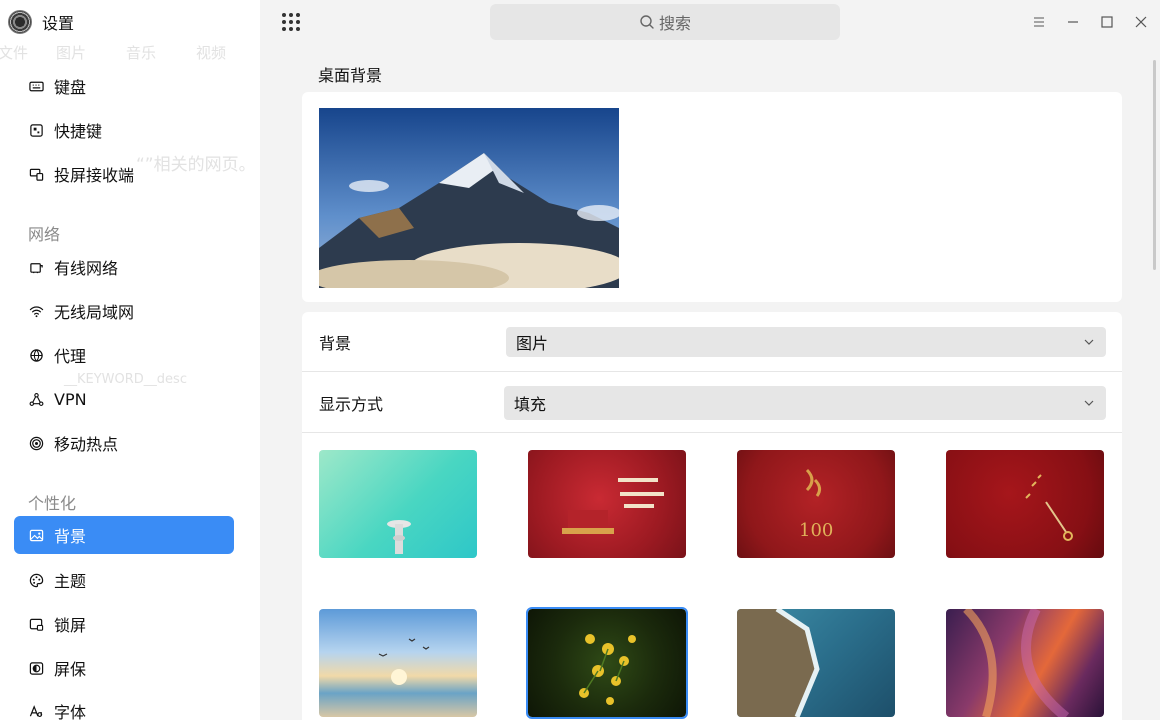 The height and width of the screenshot is (720, 1160). Describe the element at coordinates (36, 668) in the screenshot. I see `screensaver-icon` at that location.